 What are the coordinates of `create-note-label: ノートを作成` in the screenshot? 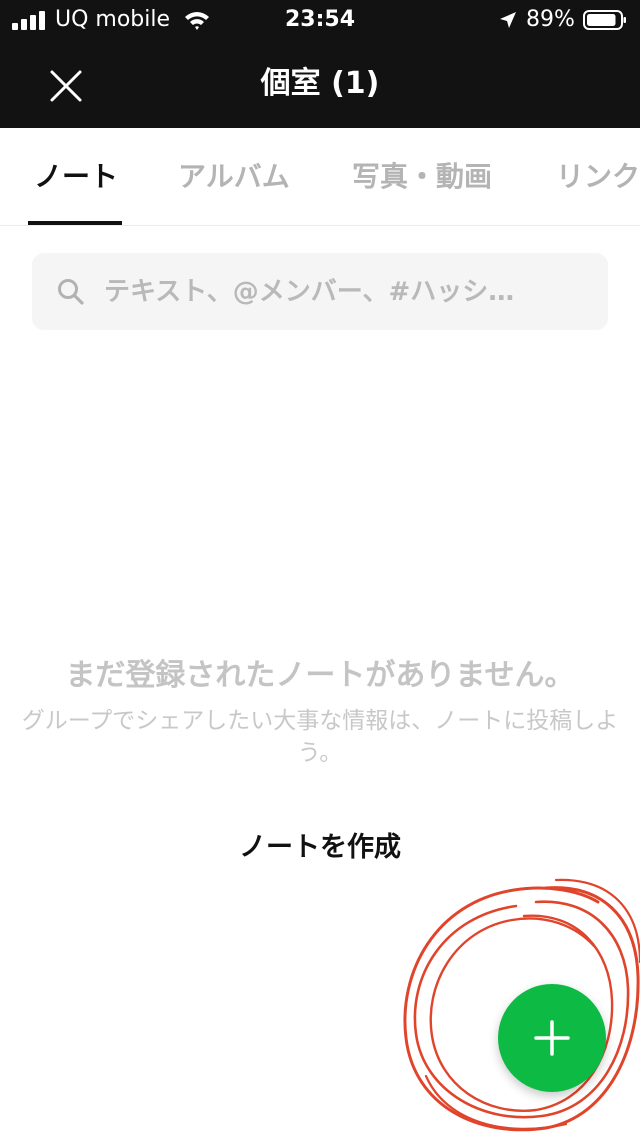 It's located at (320, 847).